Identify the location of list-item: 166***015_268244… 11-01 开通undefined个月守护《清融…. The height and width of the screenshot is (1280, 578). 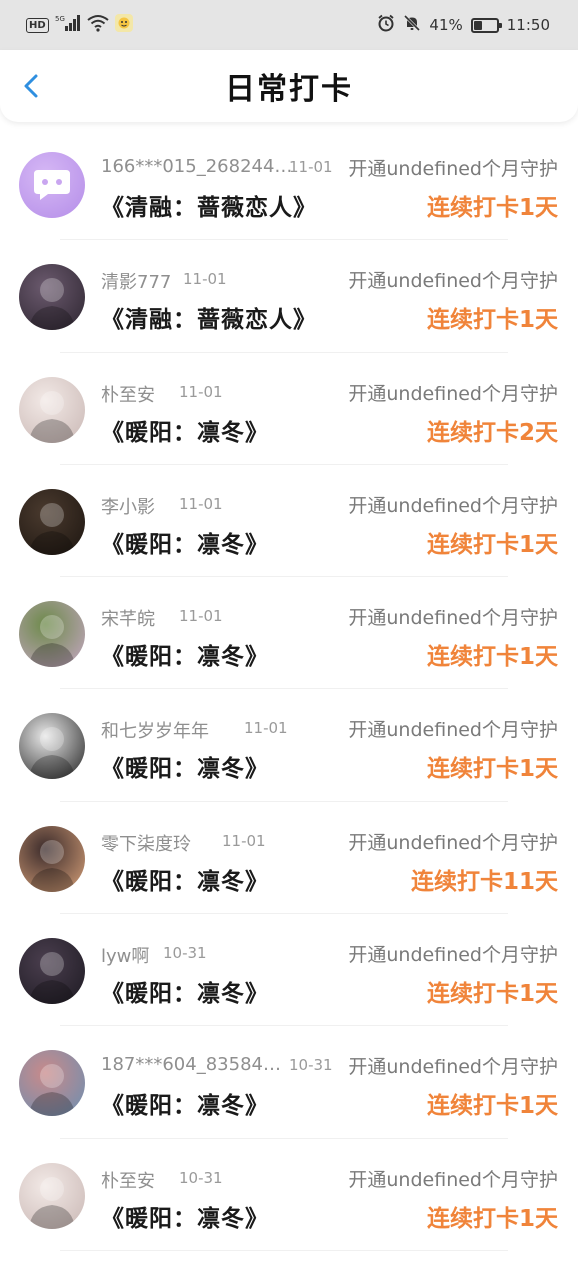
(289, 184).